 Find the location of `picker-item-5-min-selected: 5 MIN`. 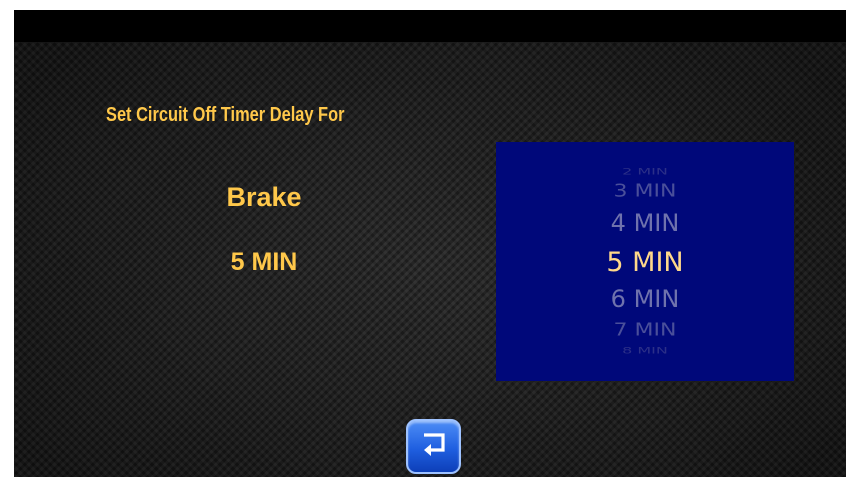

picker-item-5-min-selected: 5 MIN is located at coordinates (645, 262).